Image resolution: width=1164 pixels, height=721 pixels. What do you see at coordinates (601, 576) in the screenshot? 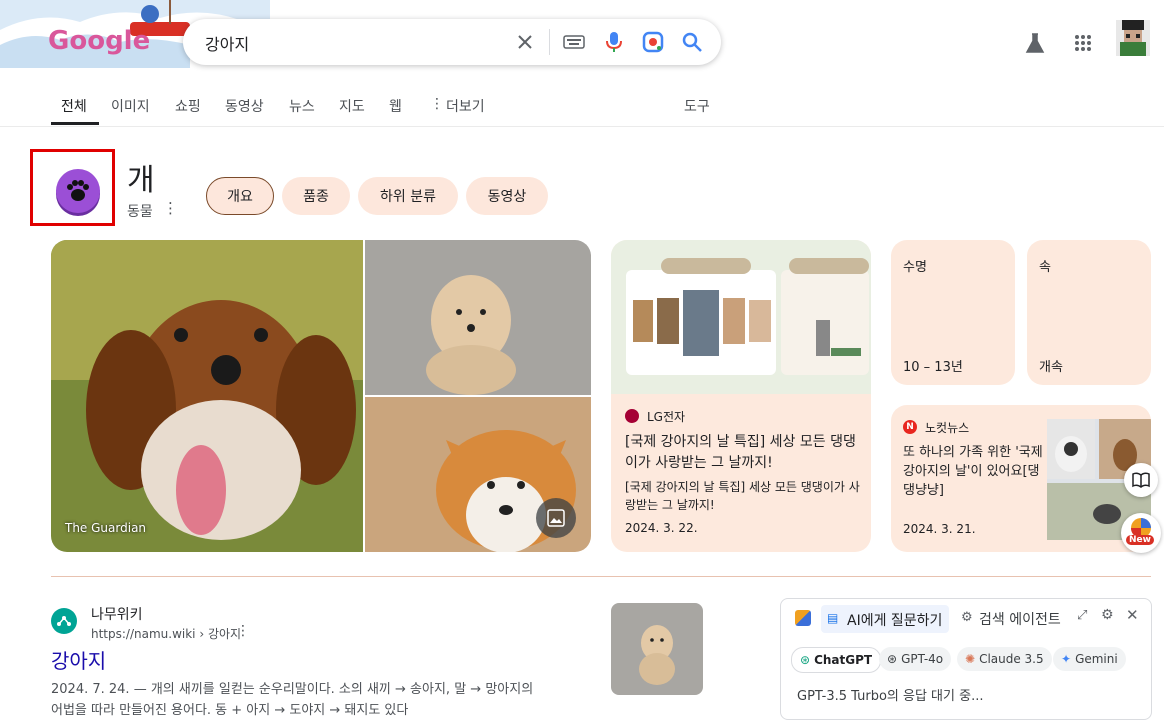
I see `section-separator` at bounding box center [601, 576].